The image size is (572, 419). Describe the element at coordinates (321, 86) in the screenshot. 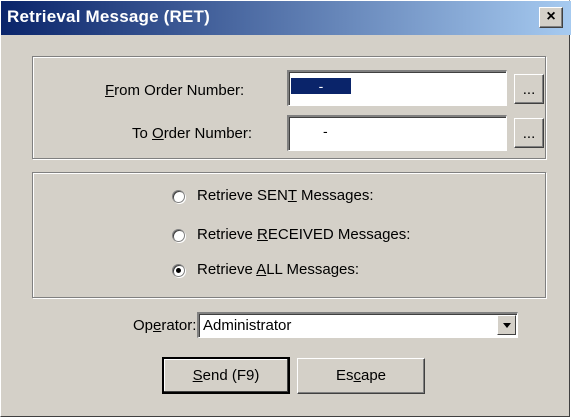

I see `from-order-value: -` at that location.